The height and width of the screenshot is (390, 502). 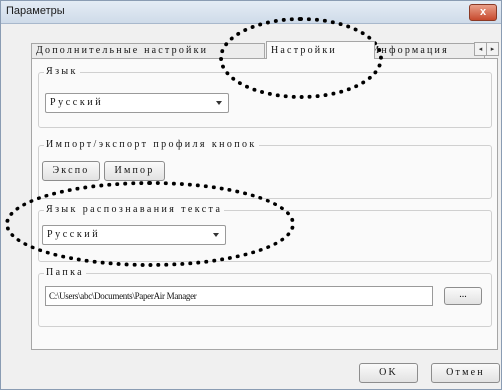 What do you see at coordinates (74, 234) in the screenshot?
I see `ocr-language-select-value: Русский` at bounding box center [74, 234].